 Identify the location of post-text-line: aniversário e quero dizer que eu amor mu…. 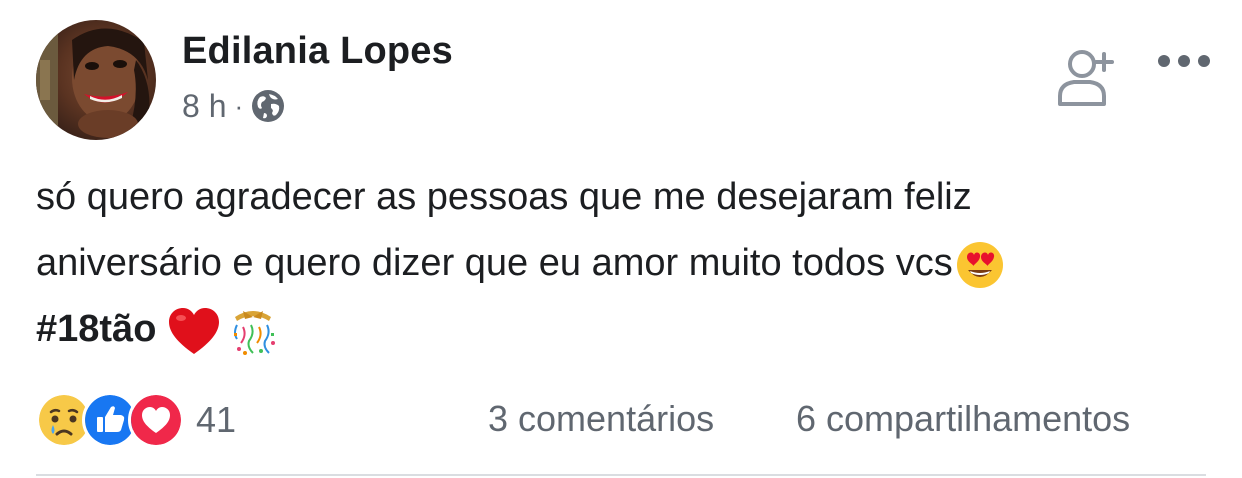
(621, 263).